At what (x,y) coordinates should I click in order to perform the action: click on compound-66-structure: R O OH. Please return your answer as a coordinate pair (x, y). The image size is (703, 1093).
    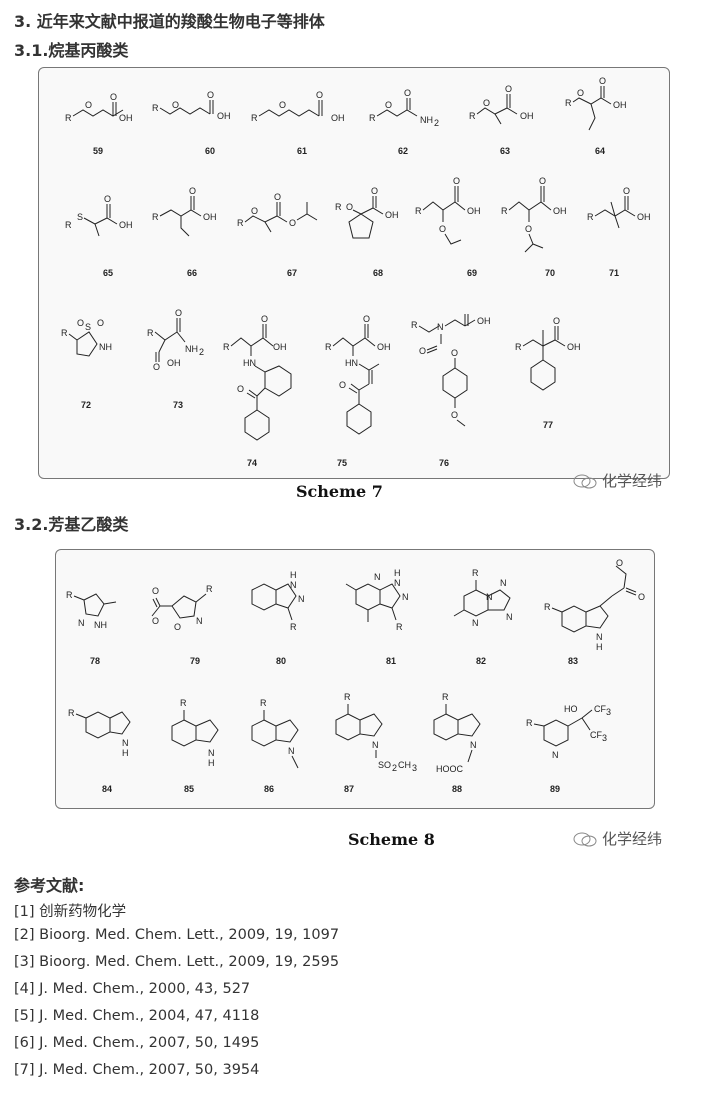
    Looking at the image, I should click on (184, 211).